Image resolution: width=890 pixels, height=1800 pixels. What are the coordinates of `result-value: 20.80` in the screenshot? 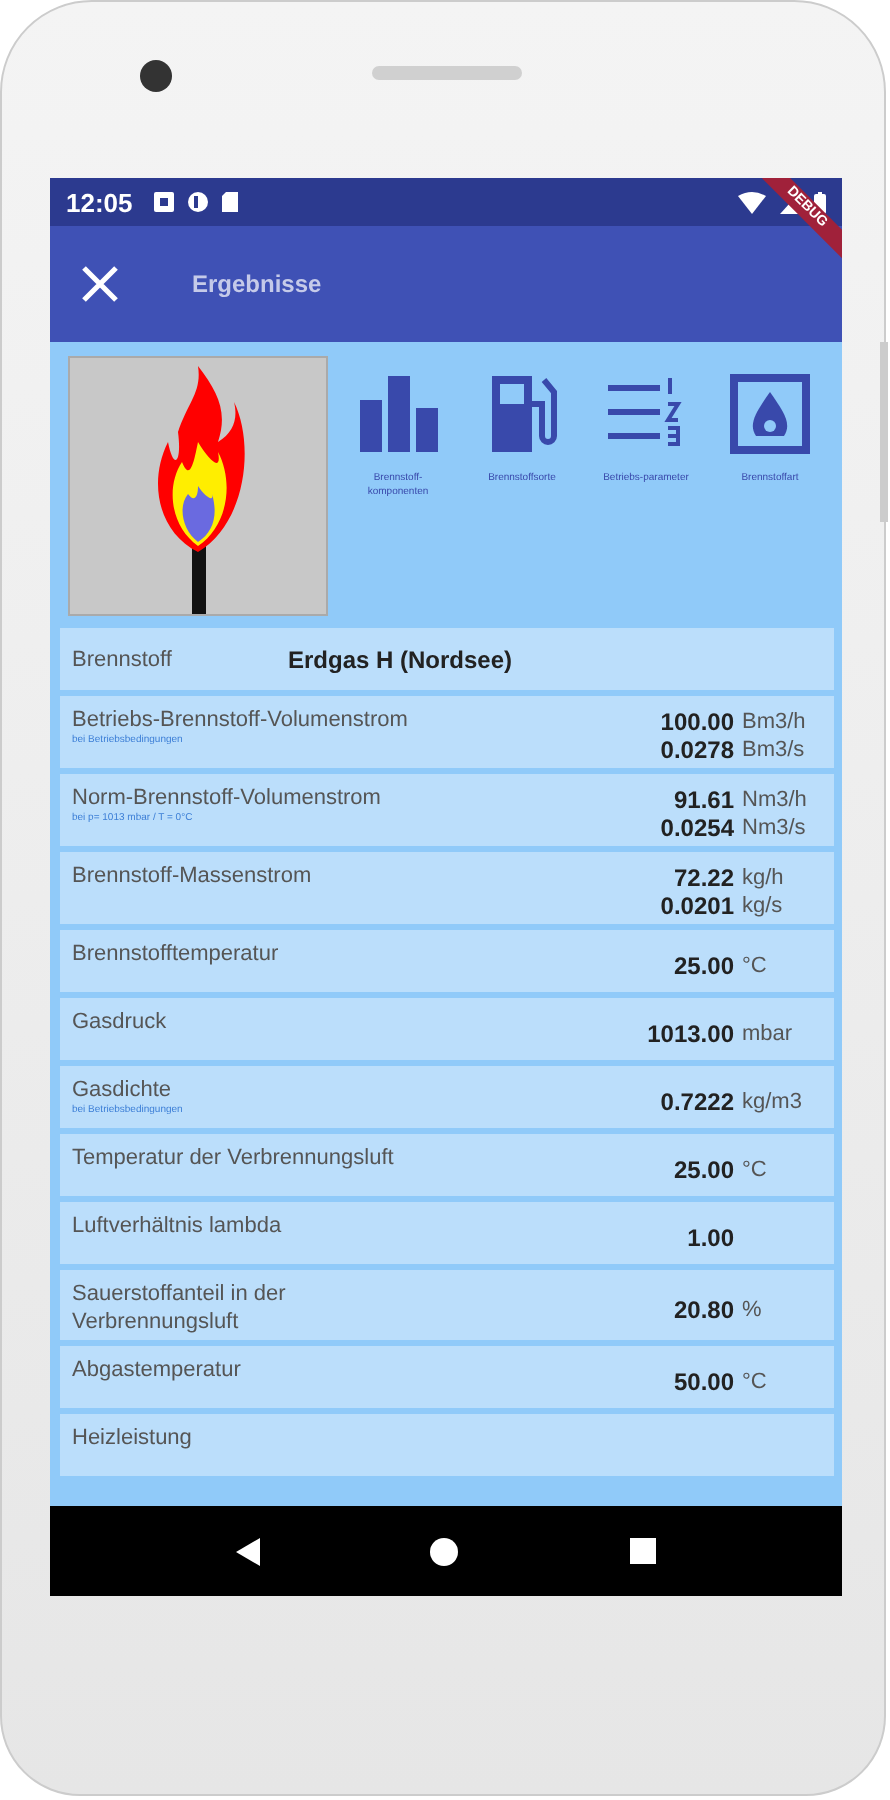 It's located at (702, 1309).